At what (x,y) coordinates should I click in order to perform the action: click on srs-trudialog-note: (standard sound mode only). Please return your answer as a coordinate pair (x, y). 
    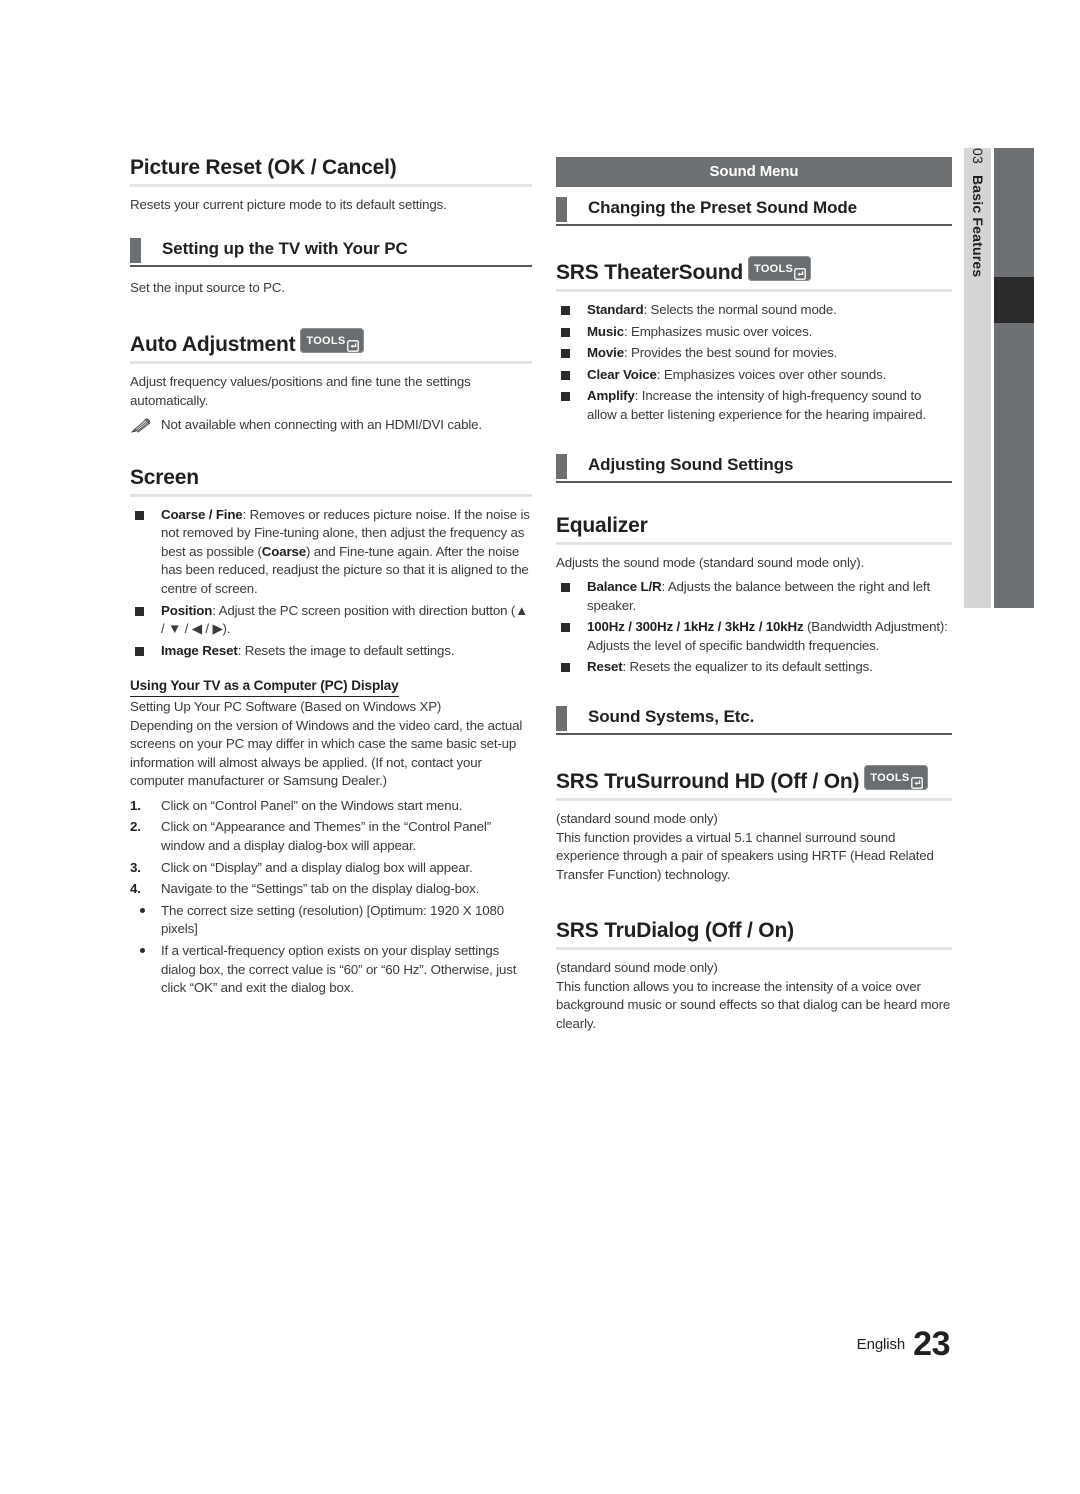
    Looking at the image, I should click on (637, 968).